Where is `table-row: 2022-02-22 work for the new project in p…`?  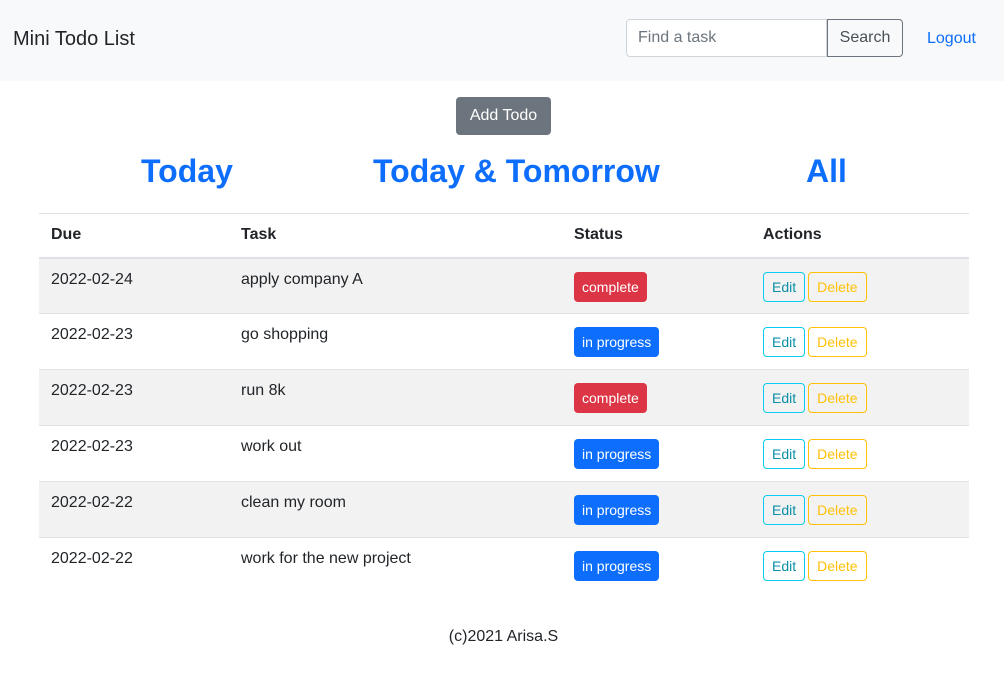 table-row: 2022-02-22 work for the new project in p… is located at coordinates (504, 565).